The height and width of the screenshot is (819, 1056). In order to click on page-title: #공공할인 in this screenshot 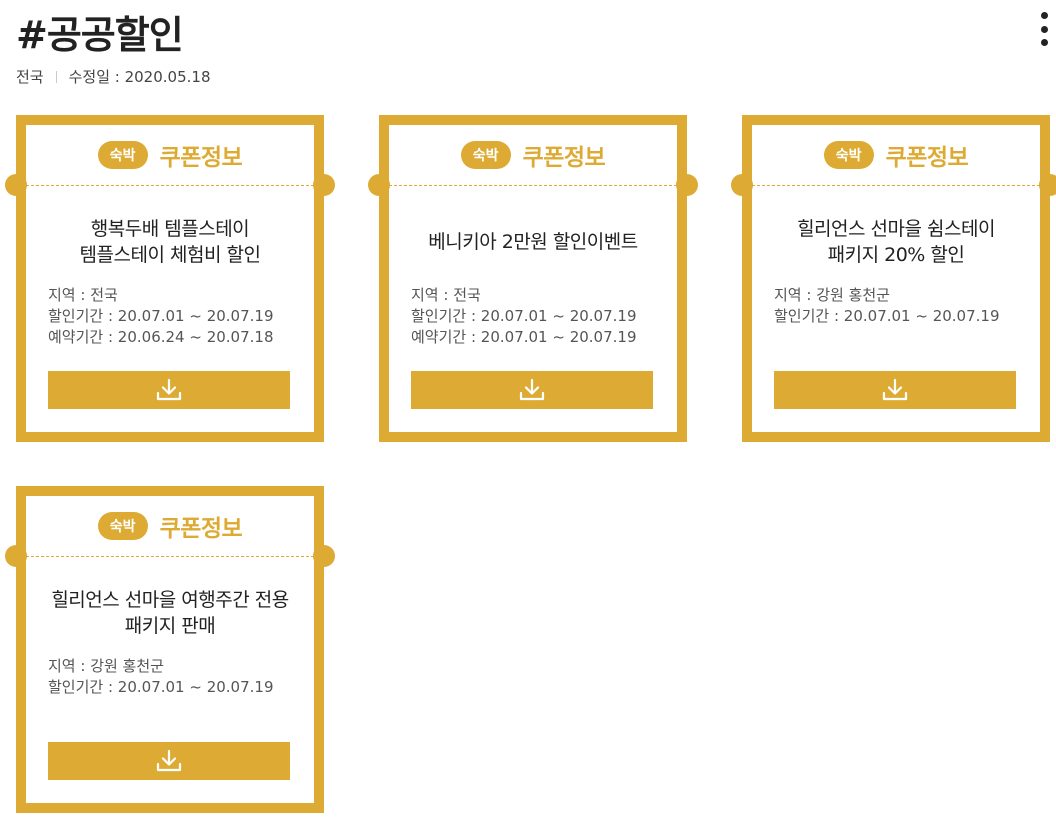, I will do `click(100, 35)`.